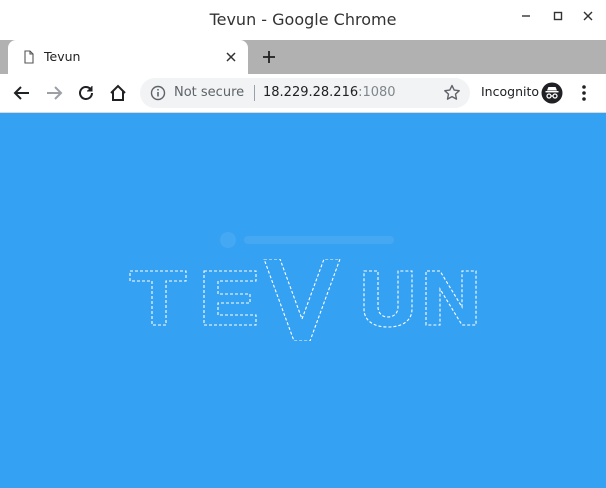 The image size is (606, 488). I want to click on home-button, so click(118, 93).